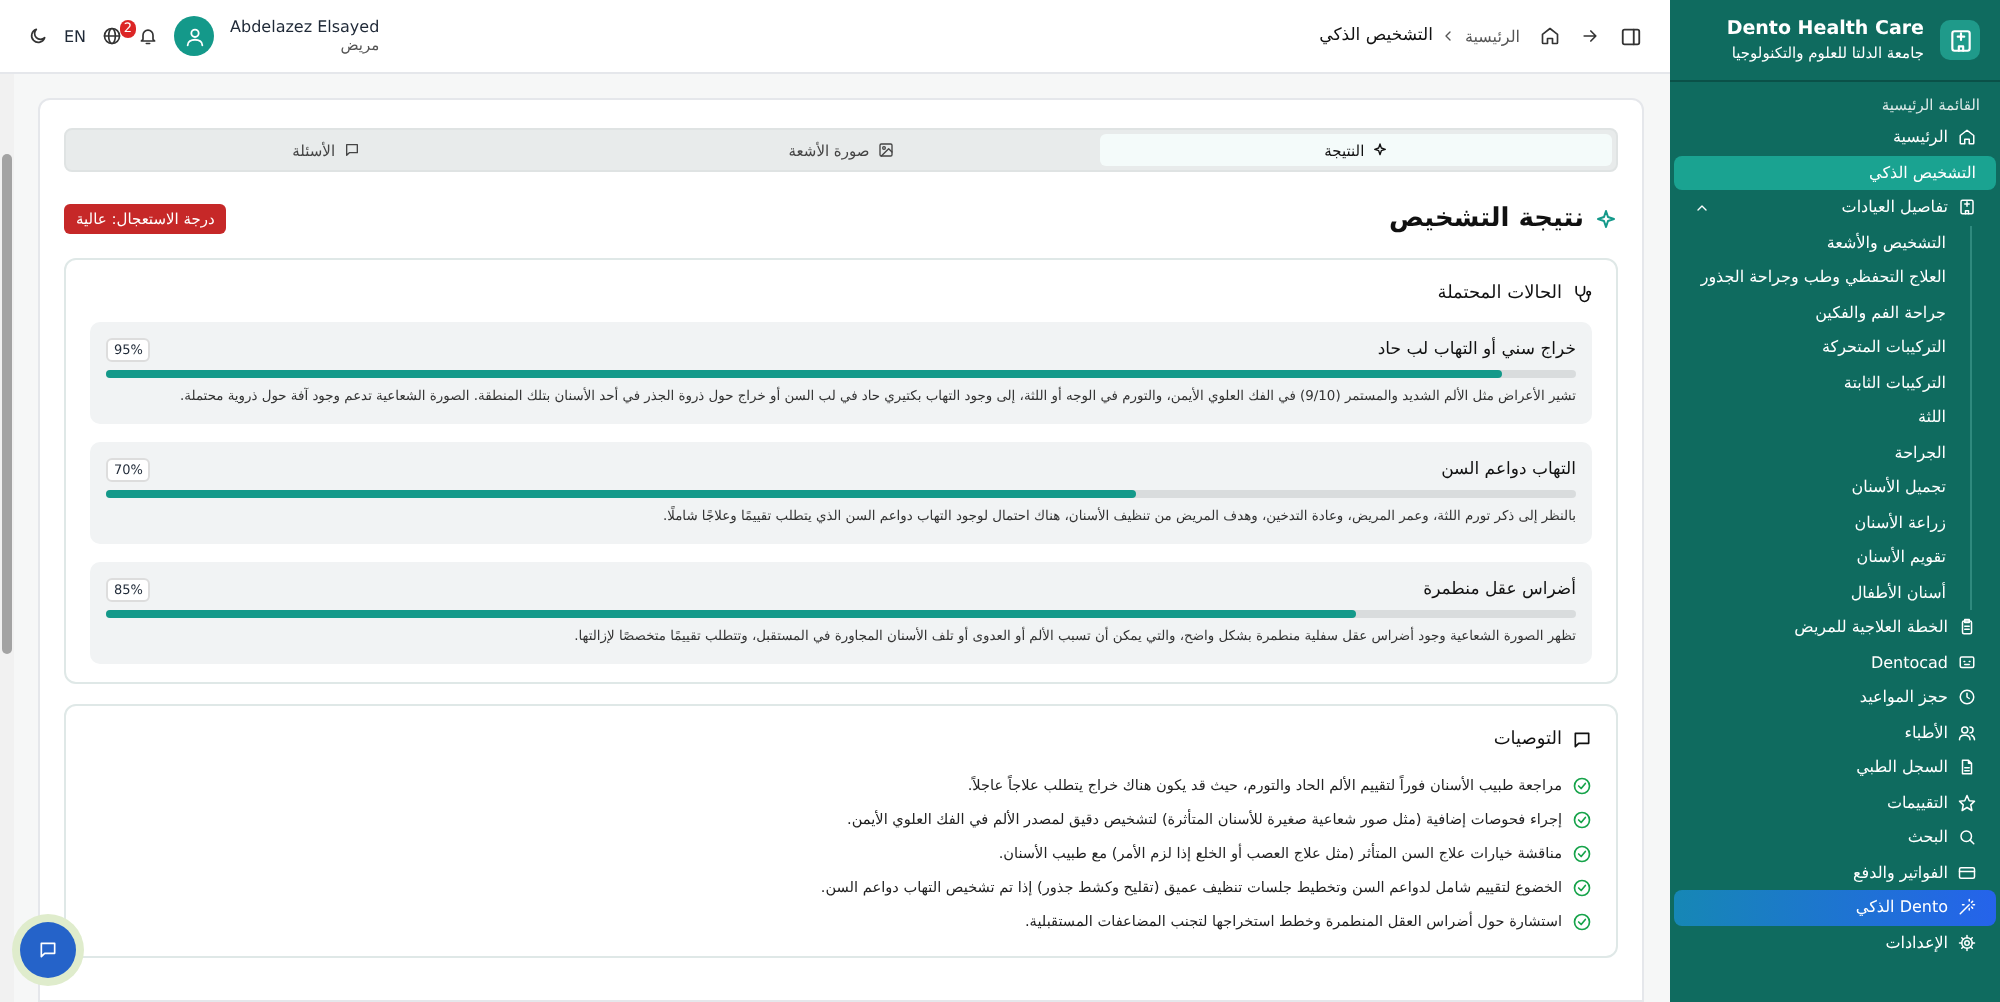 The height and width of the screenshot is (1002, 2000). What do you see at coordinates (1820, 592) in the screenshot?
I see `sidebar-subitem: أسنان الأطفال` at bounding box center [1820, 592].